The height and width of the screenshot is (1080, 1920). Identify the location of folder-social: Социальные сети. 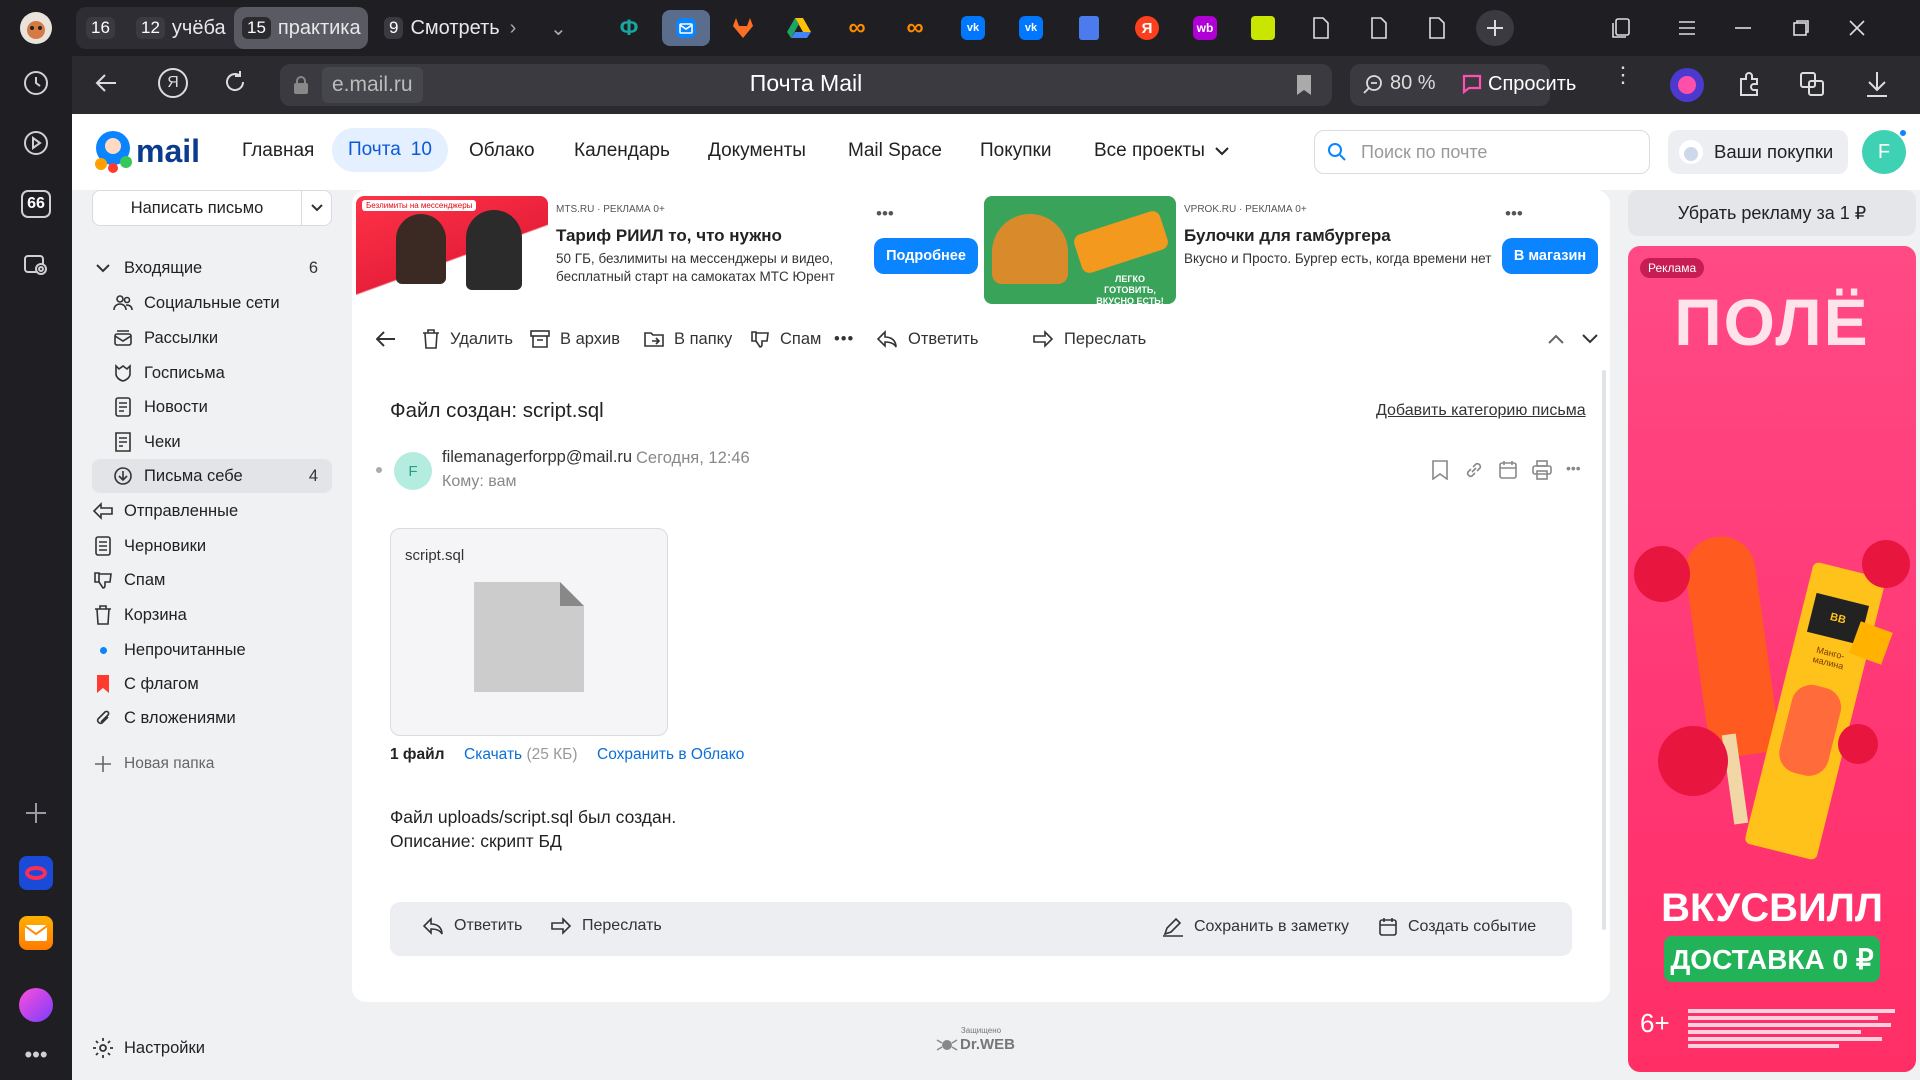
(222, 303).